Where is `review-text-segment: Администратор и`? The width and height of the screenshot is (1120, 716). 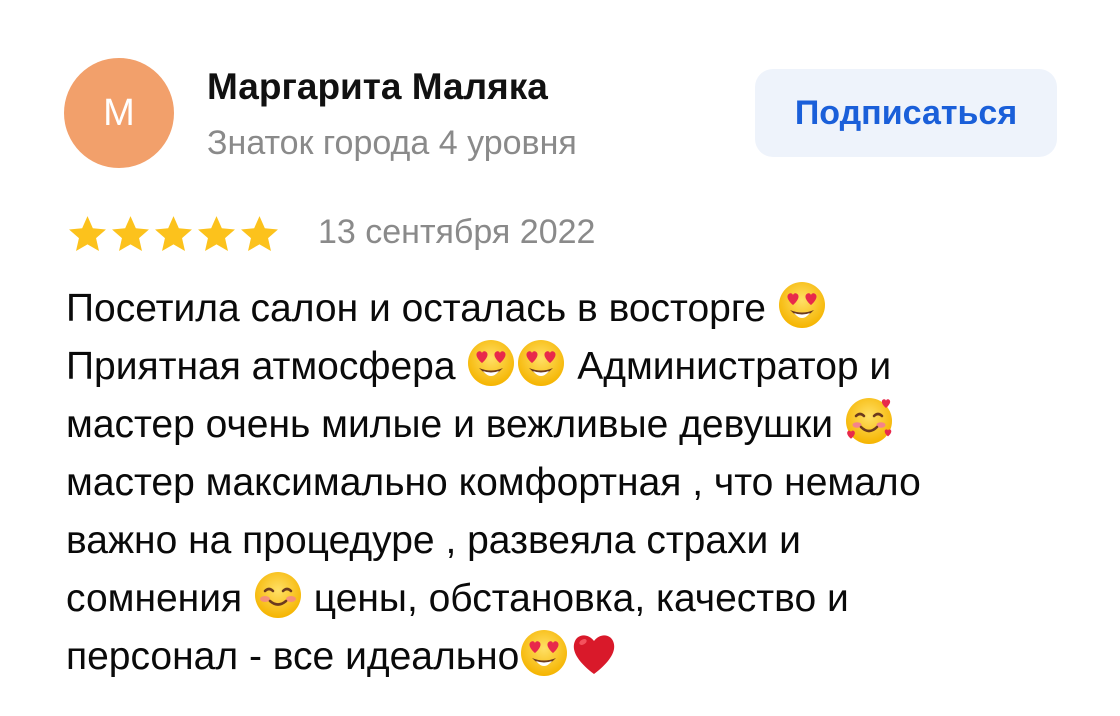
review-text-segment: Администратор и is located at coordinates (729, 366).